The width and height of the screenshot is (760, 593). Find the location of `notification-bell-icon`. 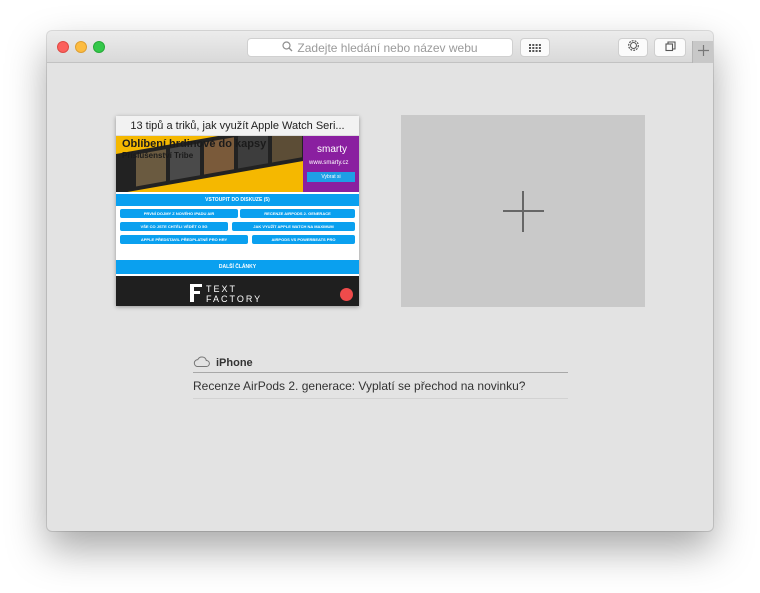

notification-bell-icon is located at coordinates (346, 294).